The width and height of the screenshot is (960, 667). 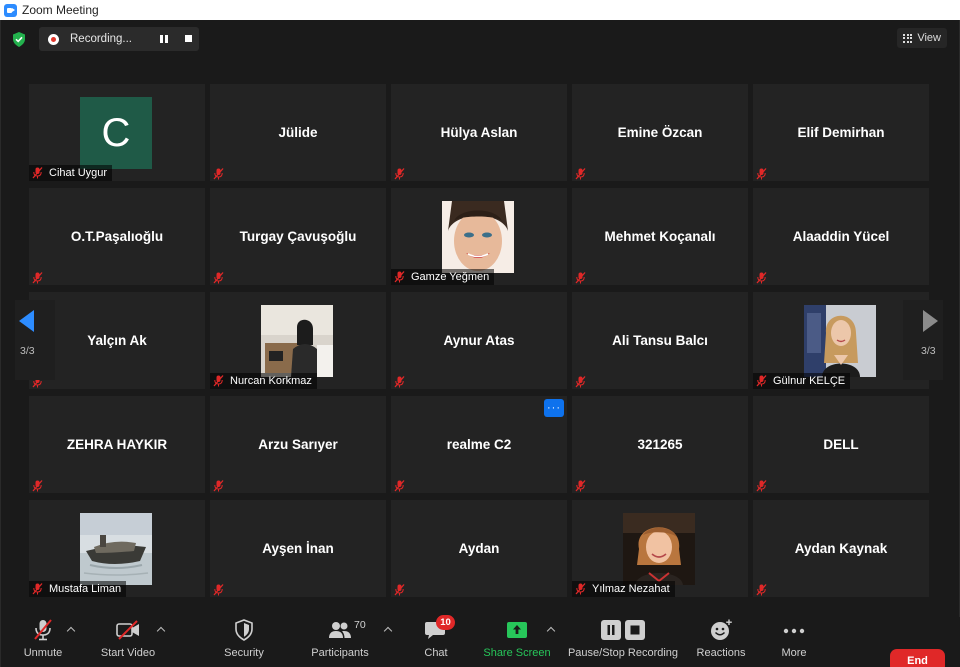 I want to click on reactions-button: Reactions, so click(x=721, y=642).